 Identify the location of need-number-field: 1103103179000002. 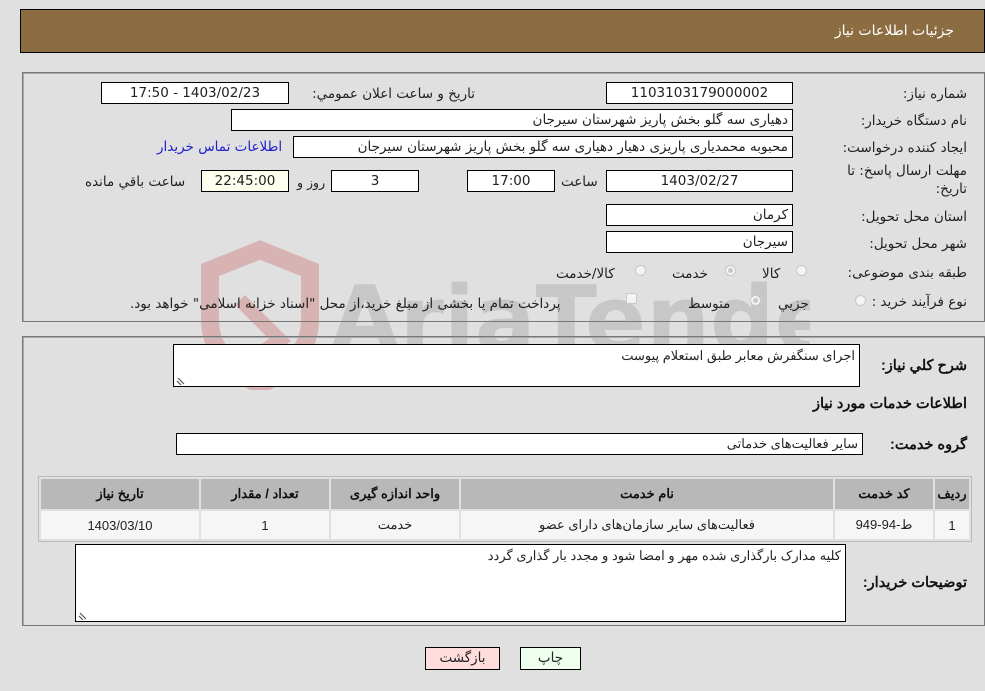
(699, 93).